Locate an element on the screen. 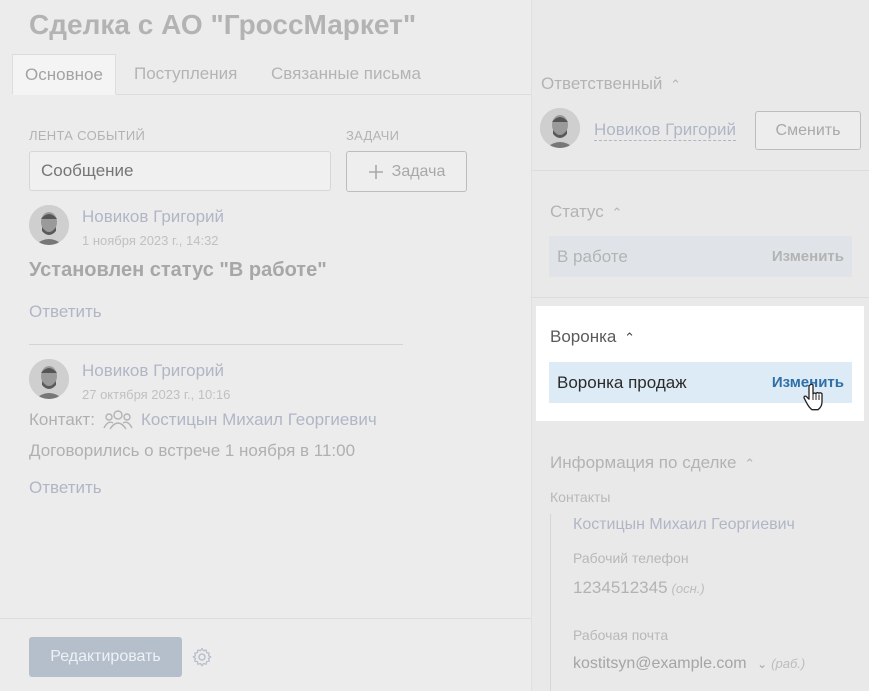  tab-main: Основное is located at coordinates (64, 74).